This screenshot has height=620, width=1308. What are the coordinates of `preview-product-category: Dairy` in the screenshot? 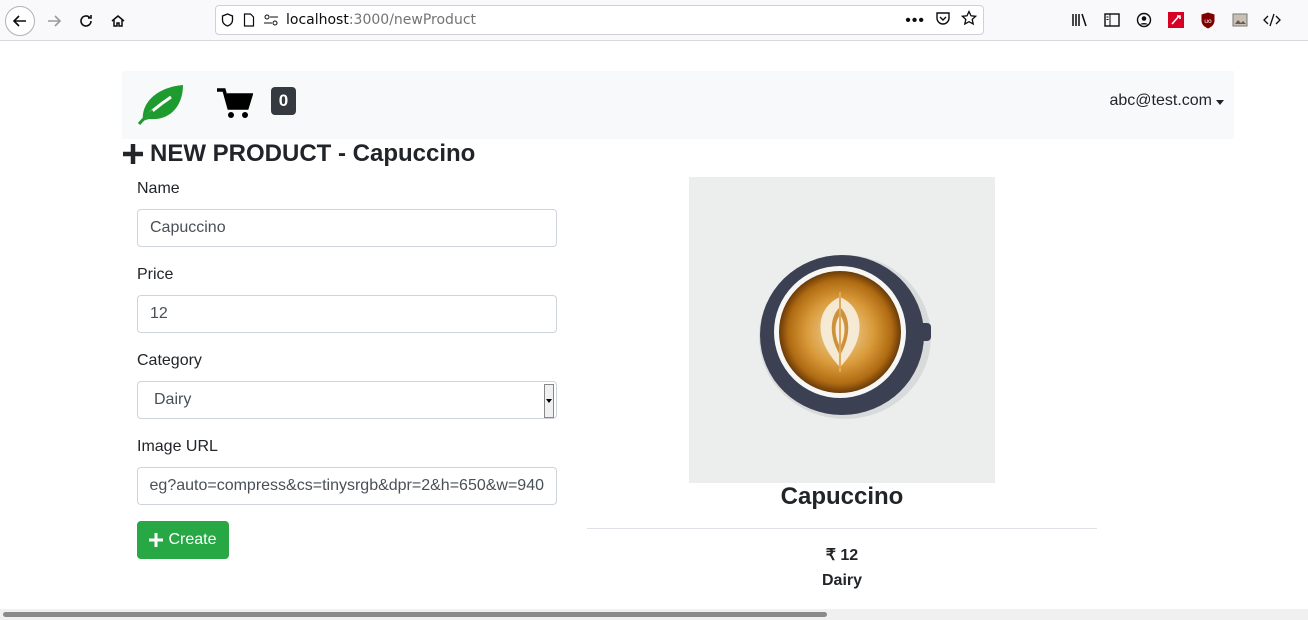 It's located at (842, 580).